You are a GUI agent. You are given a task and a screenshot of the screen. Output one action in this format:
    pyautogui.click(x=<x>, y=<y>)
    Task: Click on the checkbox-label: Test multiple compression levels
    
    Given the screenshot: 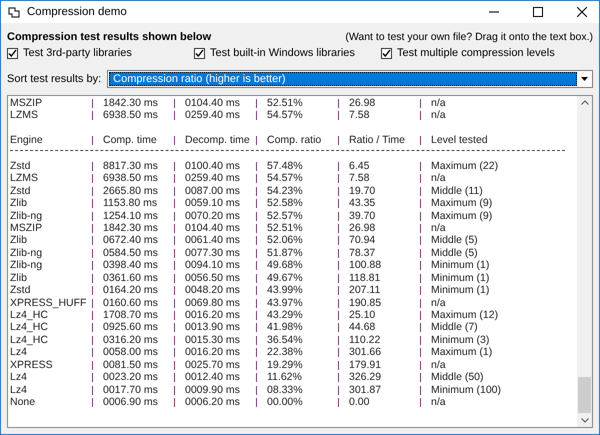 What is the action you would take?
    pyautogui.click(x=476, y=53)
    